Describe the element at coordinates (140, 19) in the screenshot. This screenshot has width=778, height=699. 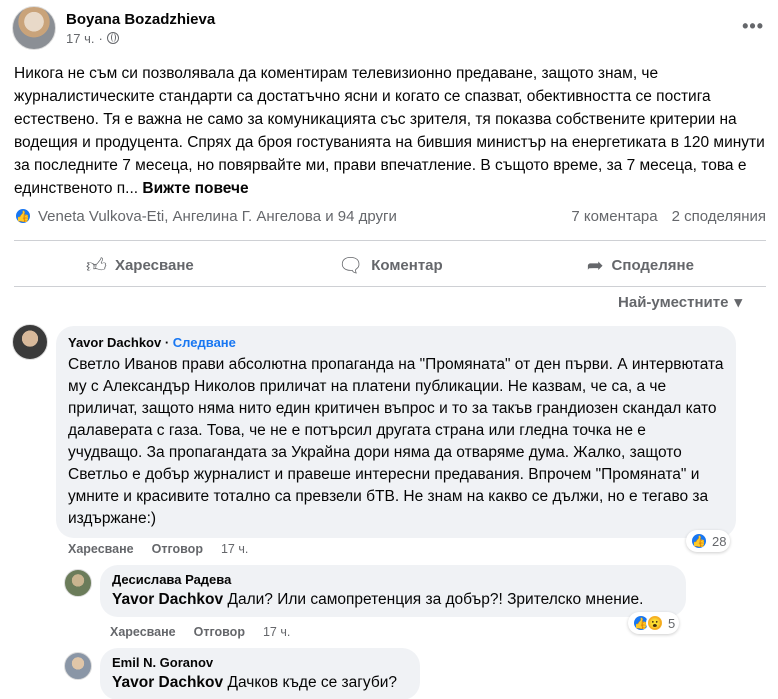
I see `post-author: Boyana Bozadzhieva` at that location.